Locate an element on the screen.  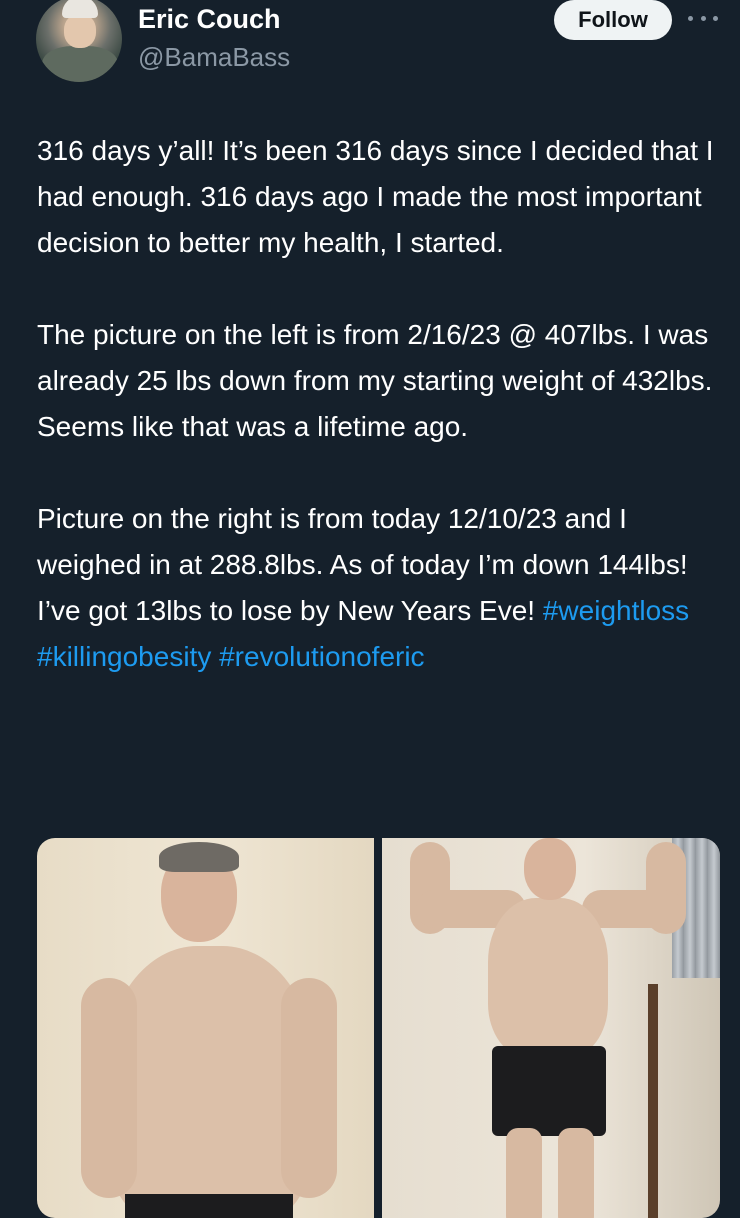
avatar-face is located at coordinates (80, 31).